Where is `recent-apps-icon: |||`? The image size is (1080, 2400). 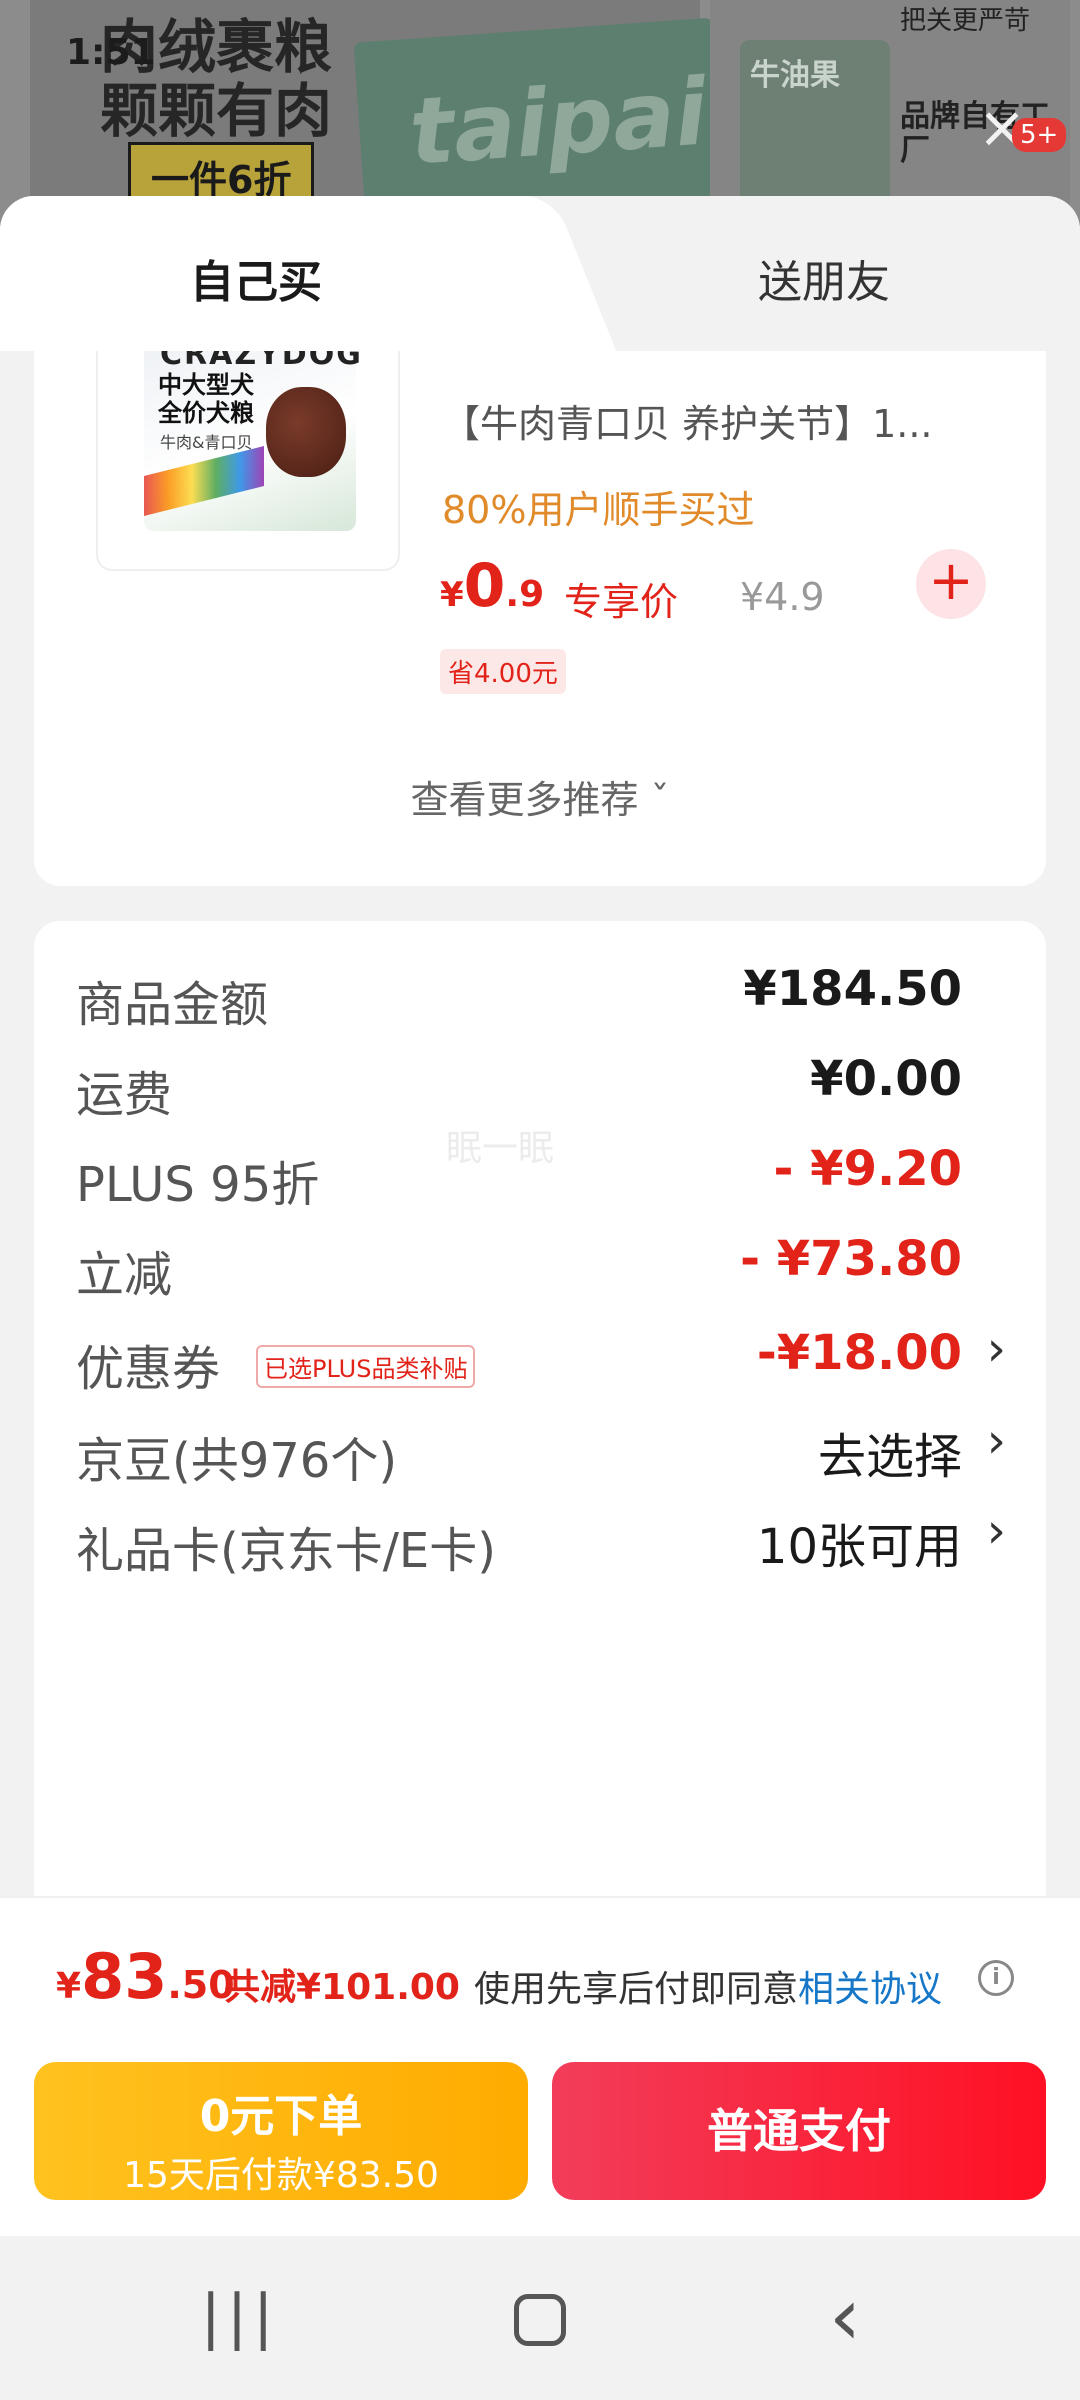
recent-apps-icon: ||| is located at coordinates (240, 2317).